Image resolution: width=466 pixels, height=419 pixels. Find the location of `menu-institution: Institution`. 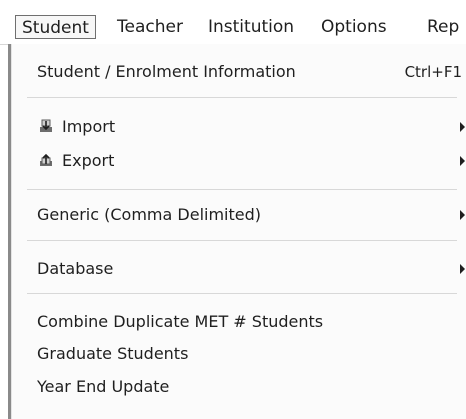

menu-institution: Institution is located at coordinates (251, 27).